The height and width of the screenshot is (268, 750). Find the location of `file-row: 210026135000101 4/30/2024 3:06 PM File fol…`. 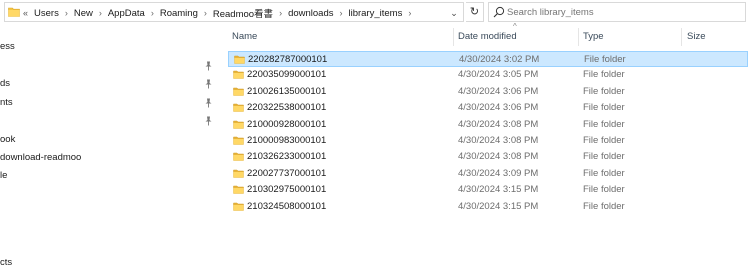

file-row: 210026135000101 4/30/2024 3:06 PM File fol… is located at coordinates (488, 92).